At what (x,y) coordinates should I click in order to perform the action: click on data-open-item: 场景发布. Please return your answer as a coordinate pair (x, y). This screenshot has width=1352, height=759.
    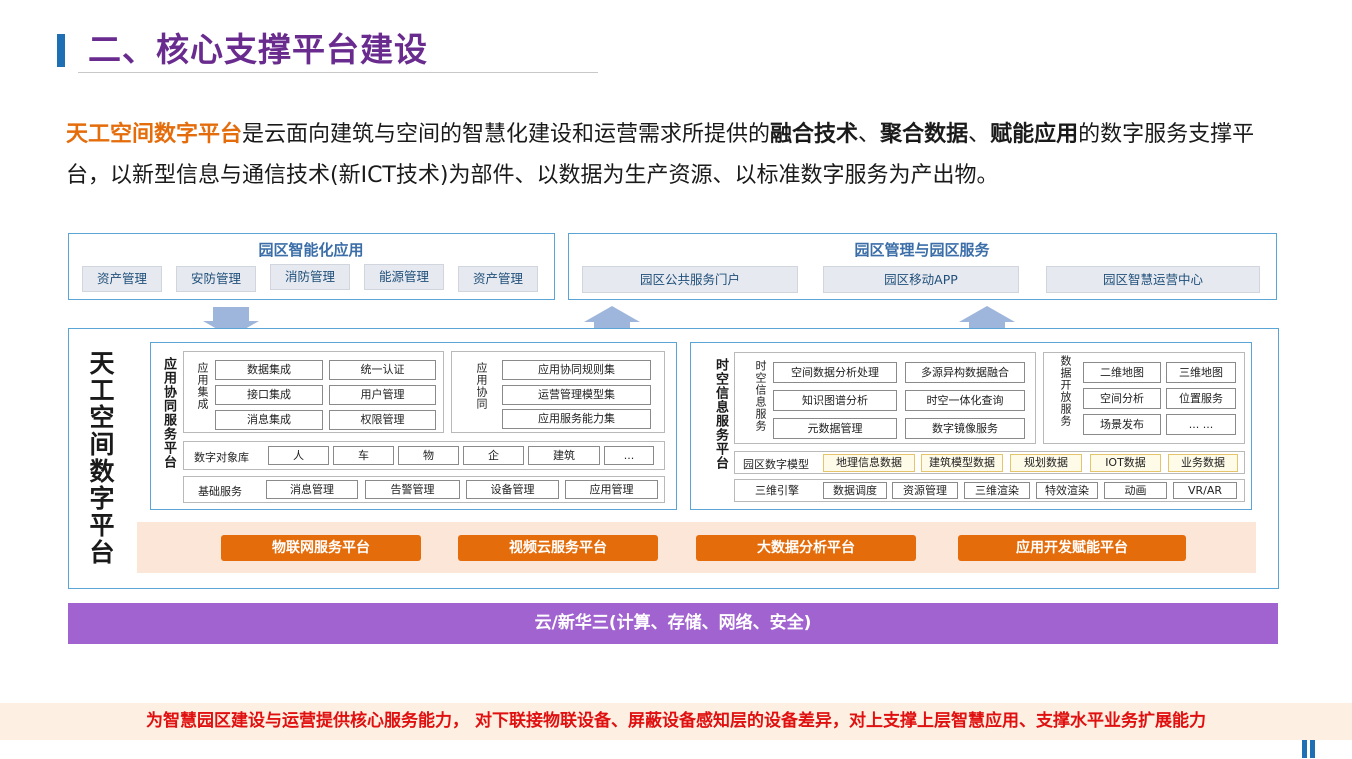
    Looking at the image, I should click on (1122, 424).